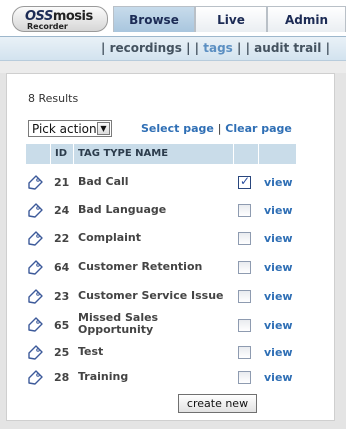  Describe the element at coordinates (340, 251) in the screenshot. I see `right-margin` at that location.